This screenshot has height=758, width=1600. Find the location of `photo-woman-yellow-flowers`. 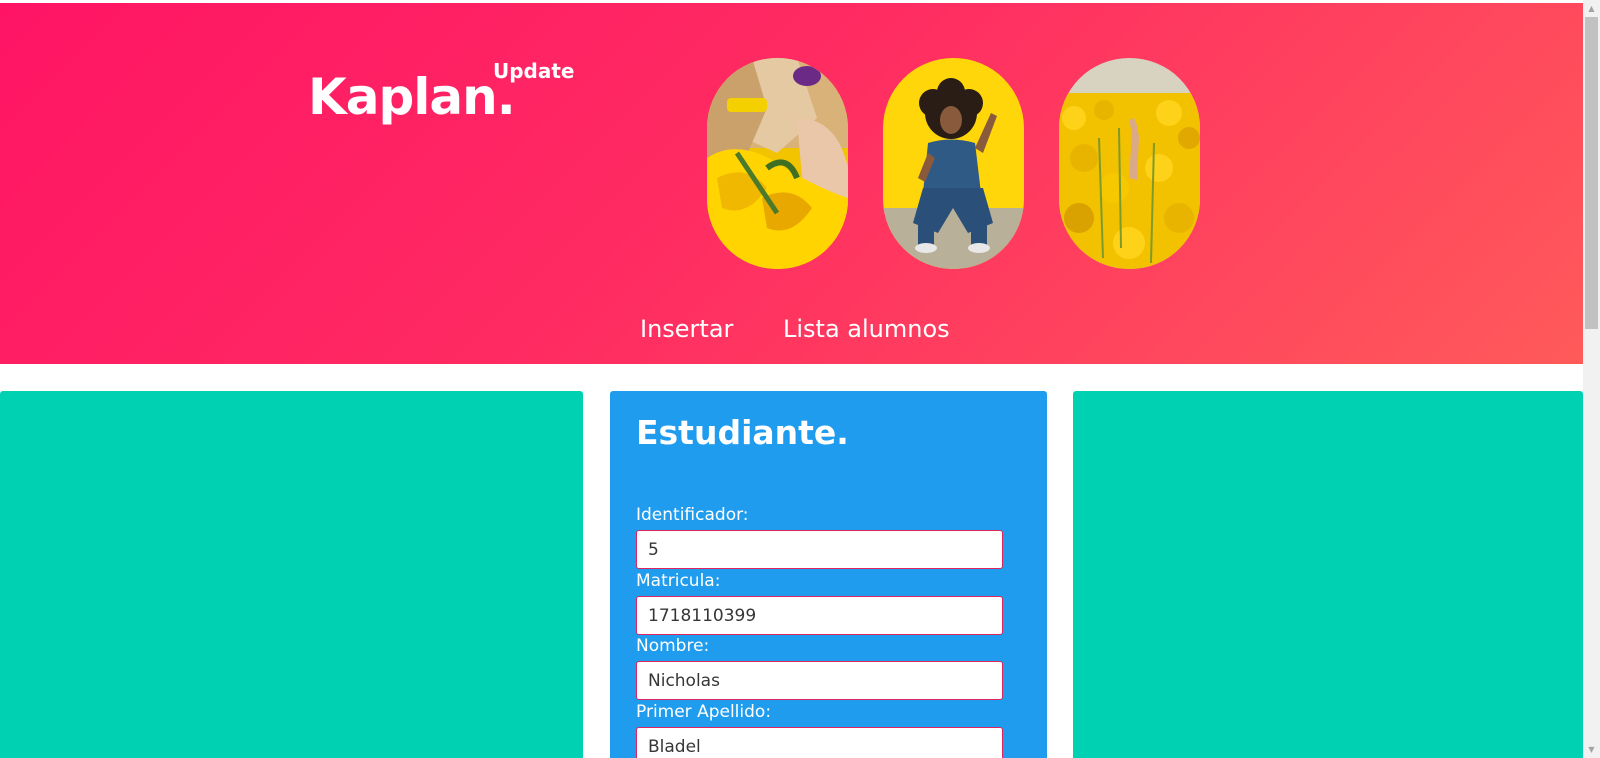

photo-woman-yellow-flowers is located at coordinates (777, 163).